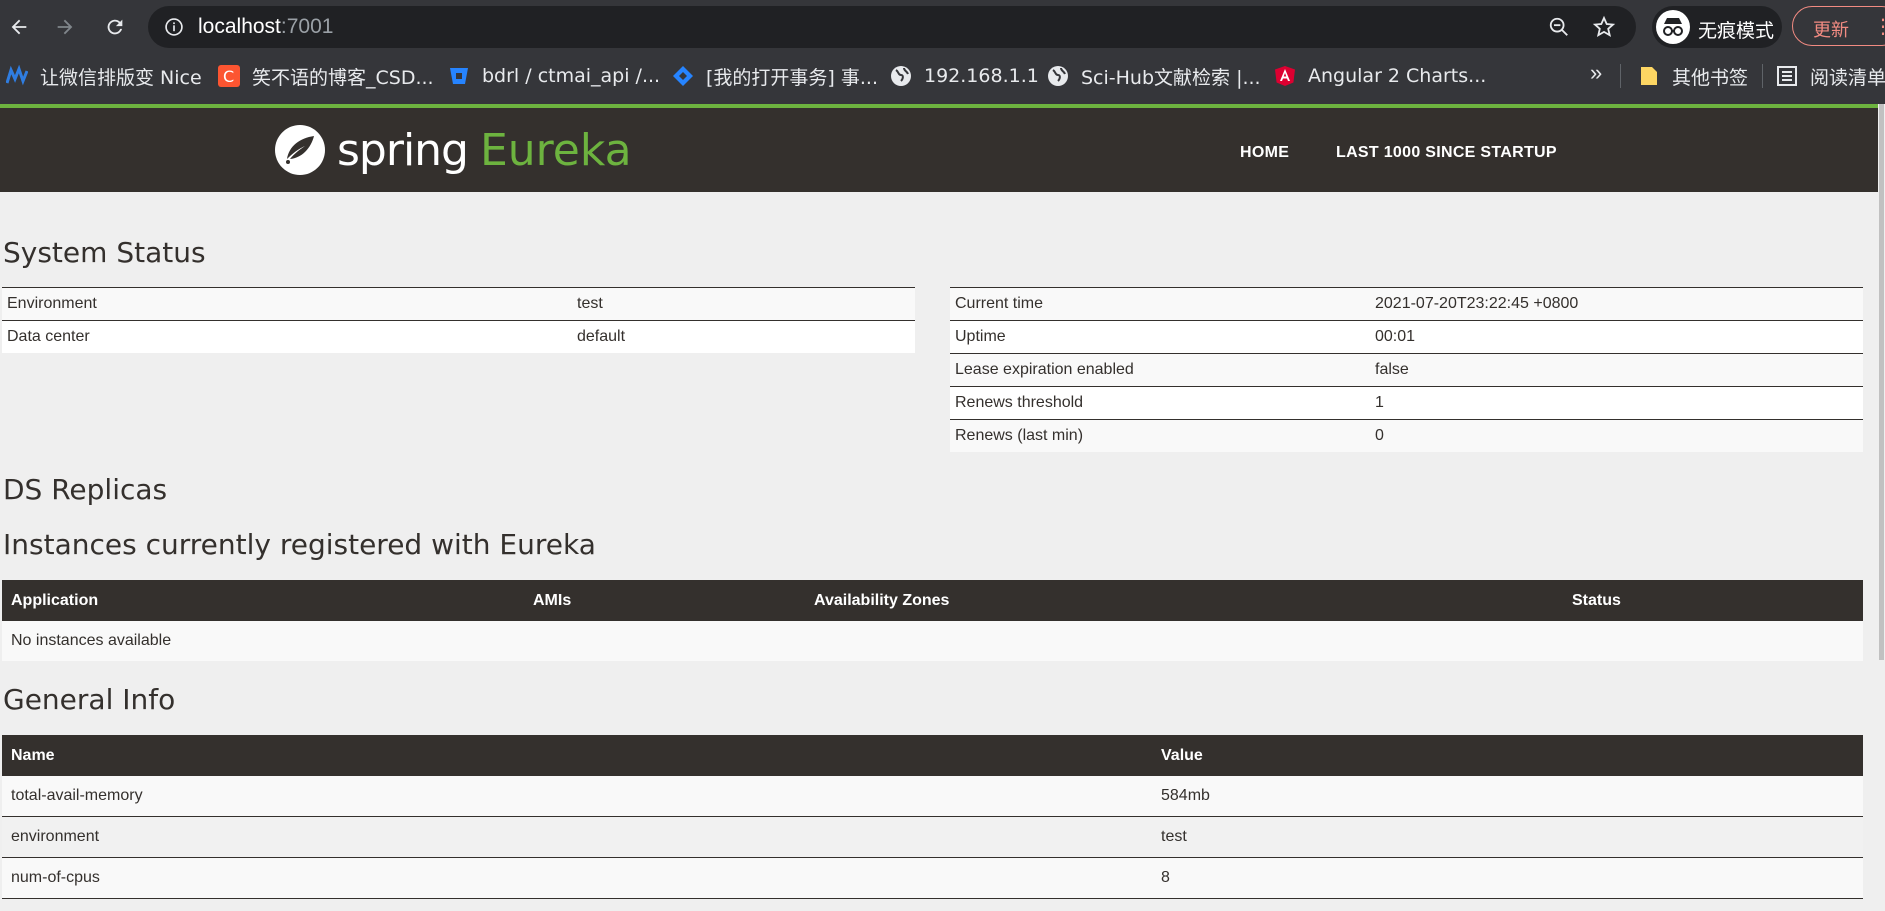 This screenshot has width=1885, height=911. What do you see at coordinates (174, 27) in the screenshot?
I see `site-info-icon` at bounding box center [174, 27].